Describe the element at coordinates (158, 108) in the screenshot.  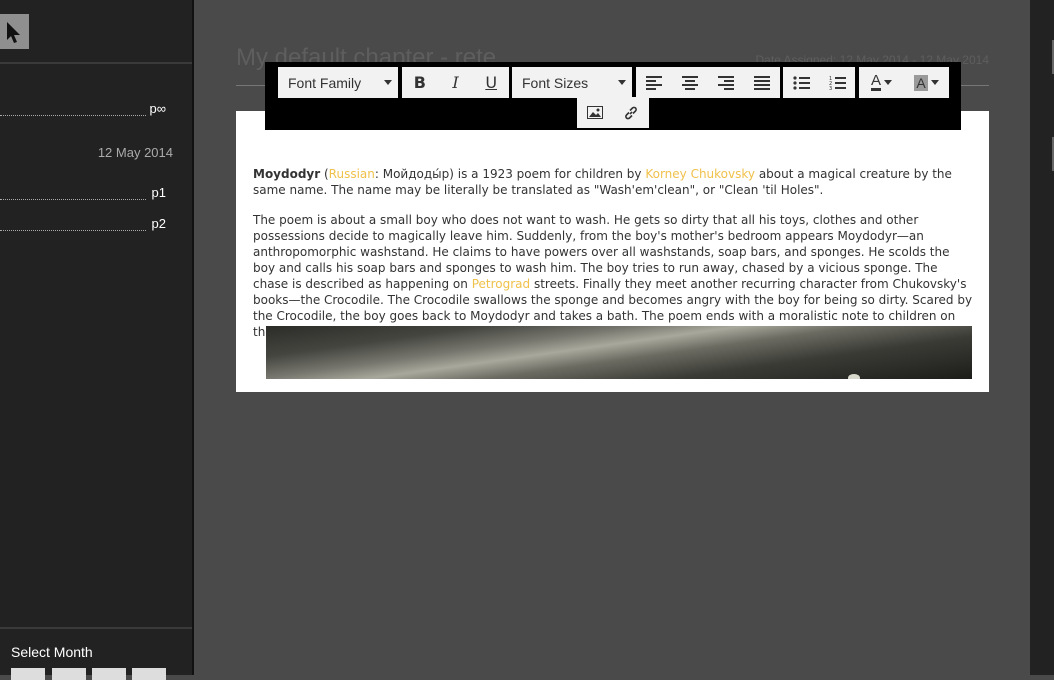
I see `sidebar-item-label: p∞` at that location.